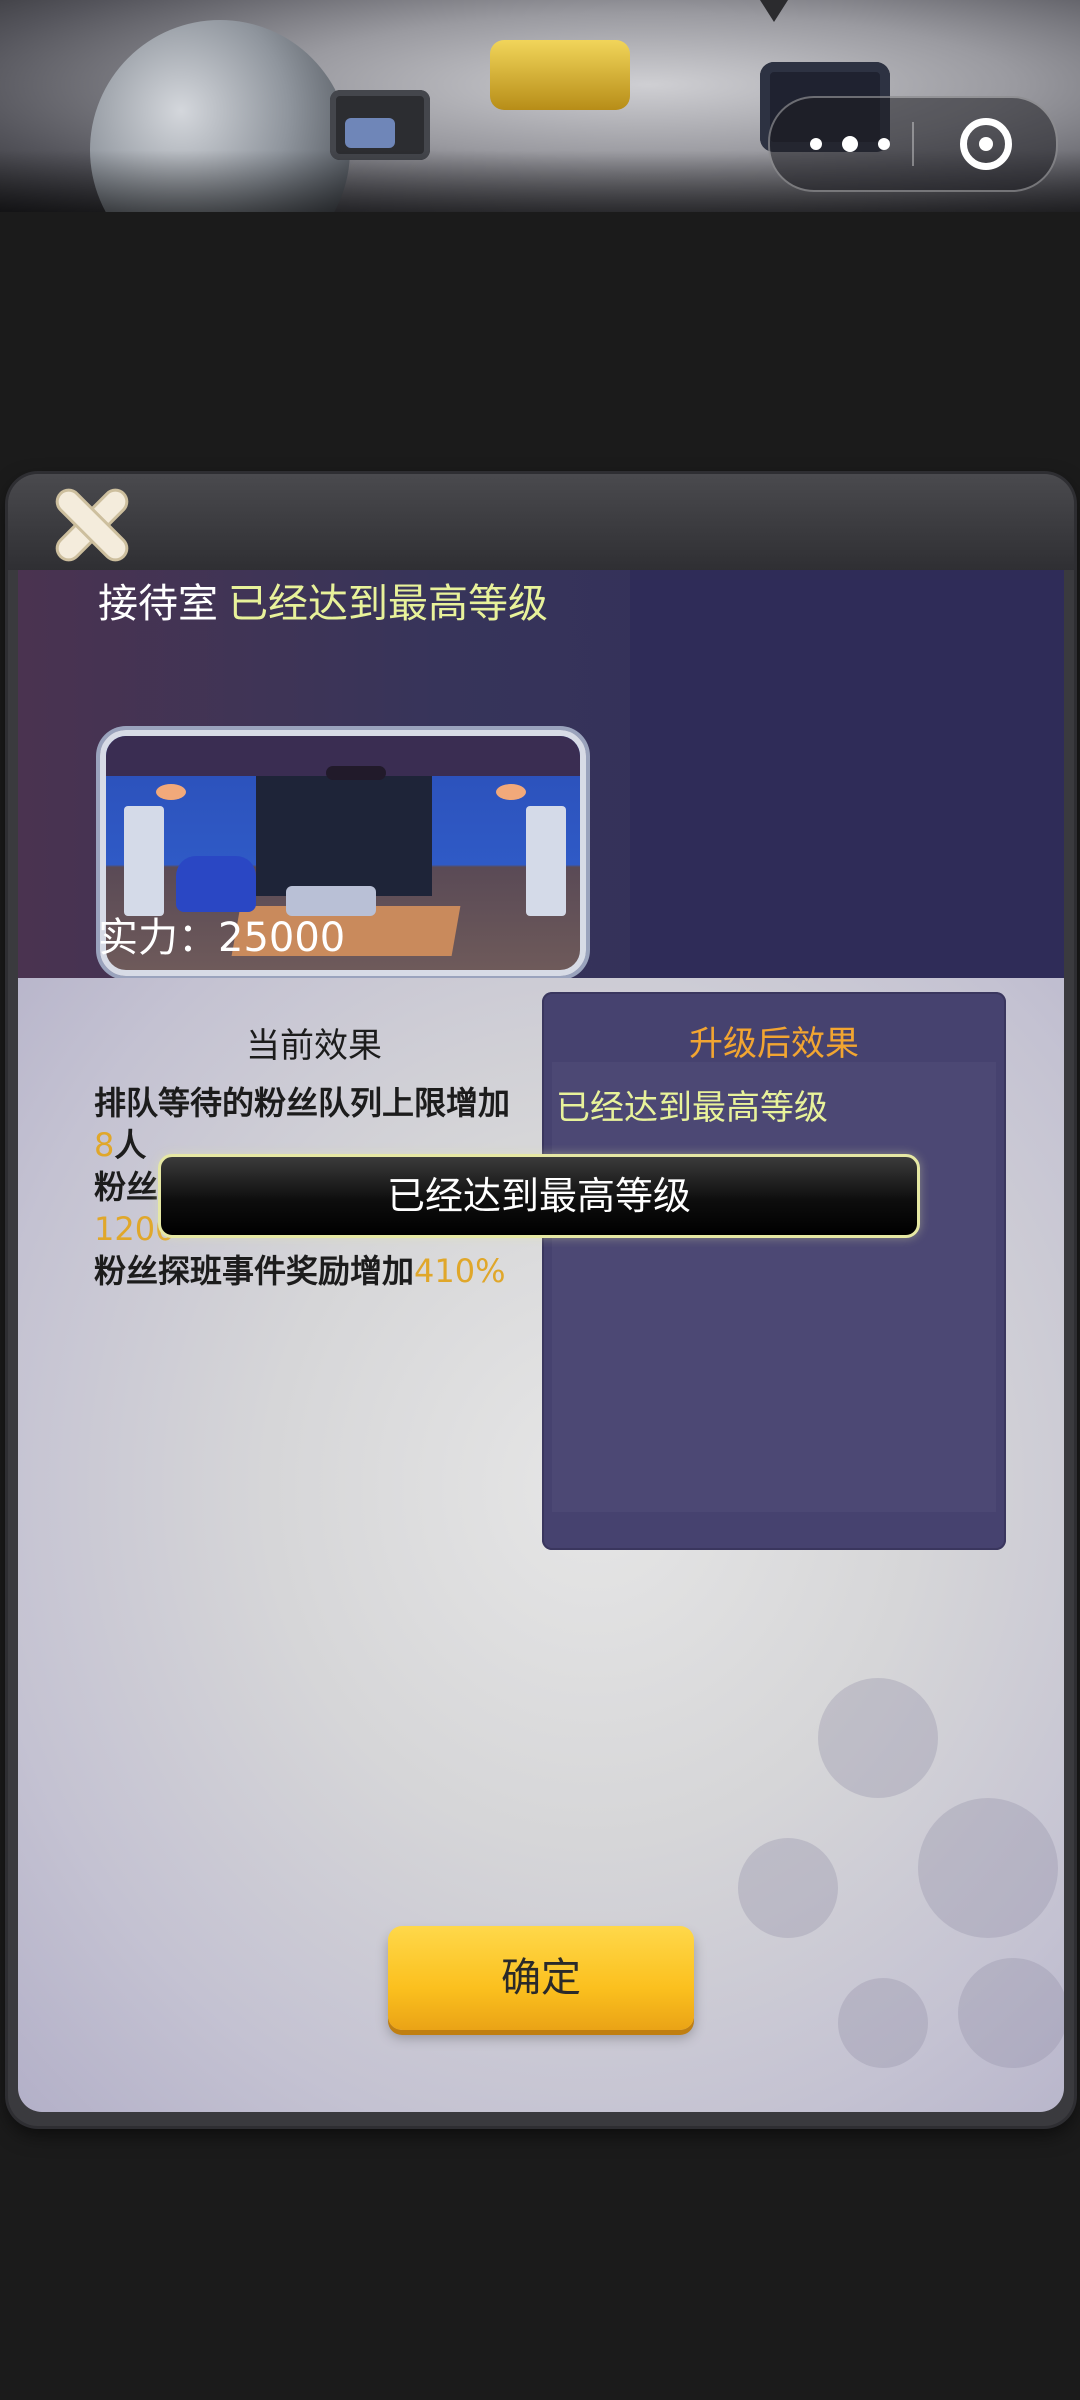 This screenshot has height=2400, width=1080. Describe the element at coordinates (847, 774) in the screenshot. I see `info-panel-shade` at that location.